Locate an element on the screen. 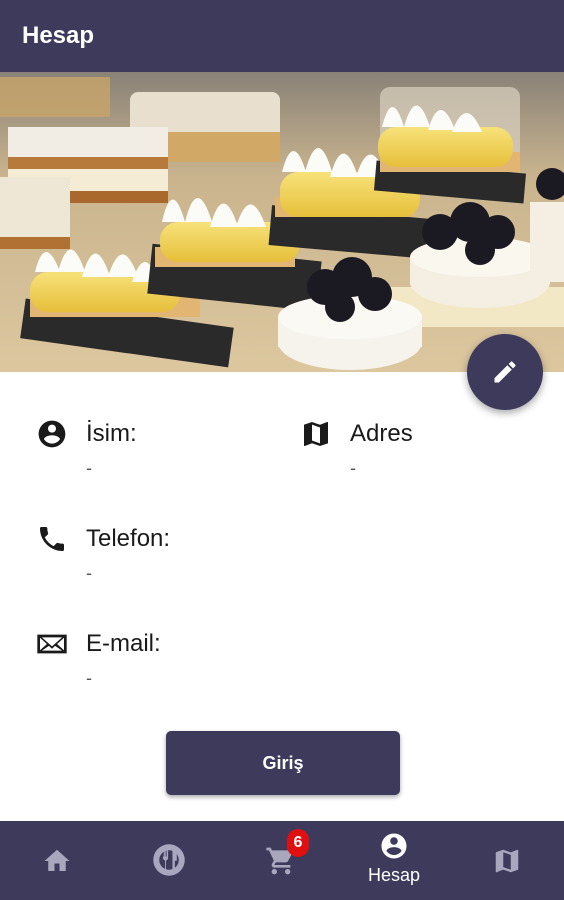  nav-item-account: Hesap is located at coordinates (394, 860).